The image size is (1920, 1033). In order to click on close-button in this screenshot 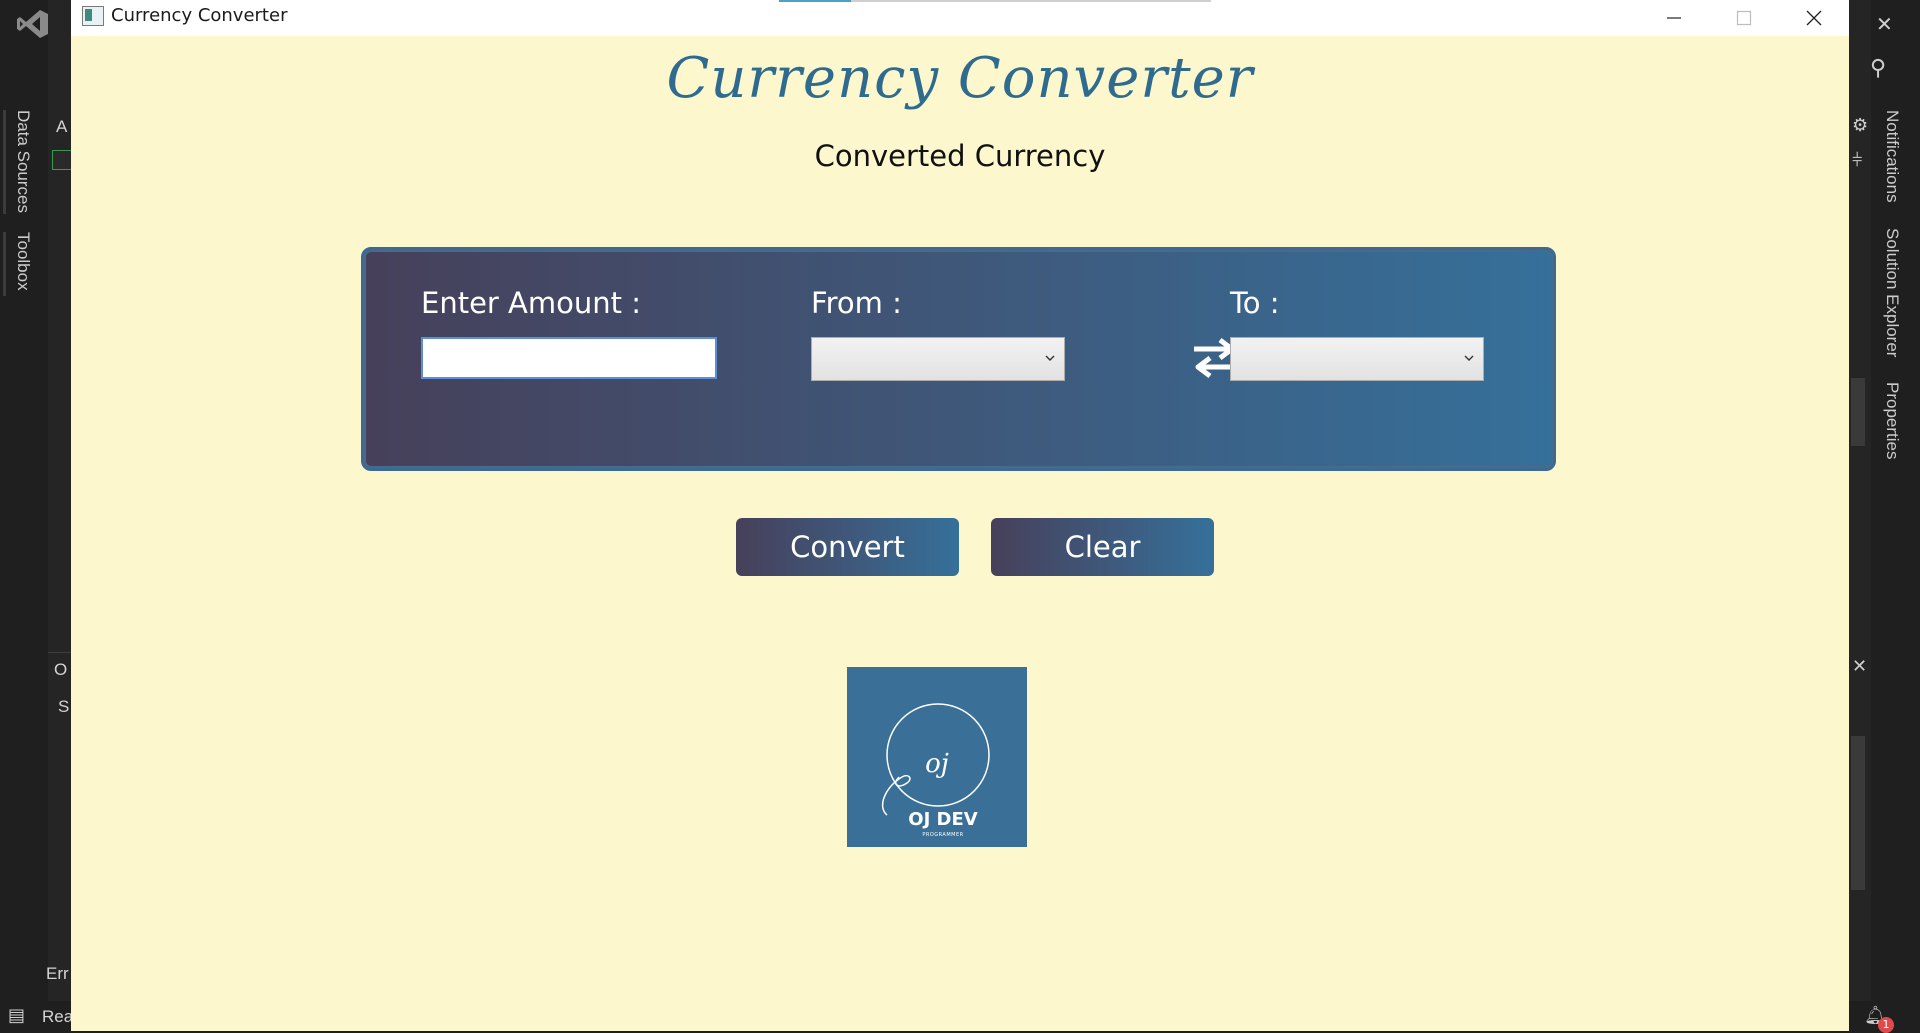, I will do `click(1814, 18)`.